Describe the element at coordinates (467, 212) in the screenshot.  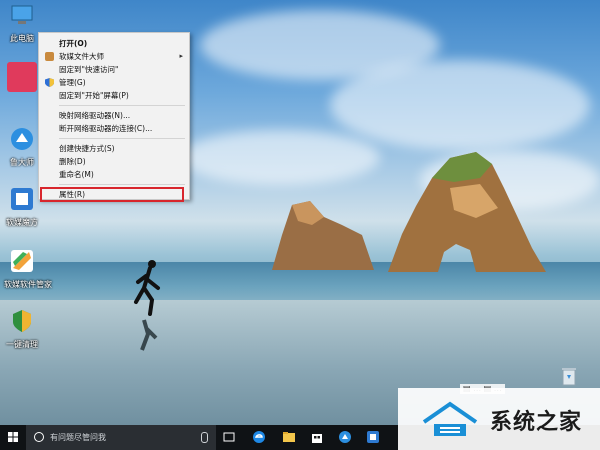
I see `arch-rock` at that location.